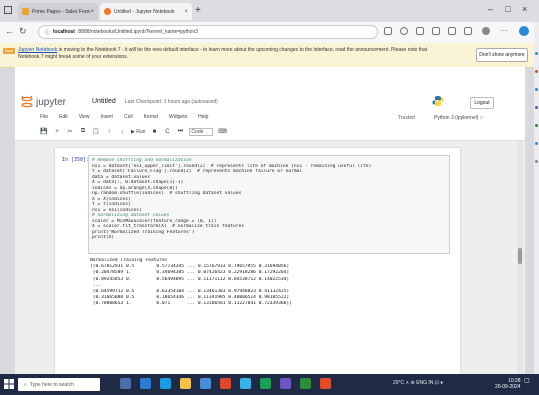 This screenshot has width=539, height=395. What do you see at coordinates (404, 31) in the screenshot?
I see `favorites-star-icon` at bounding box center [404, 31].